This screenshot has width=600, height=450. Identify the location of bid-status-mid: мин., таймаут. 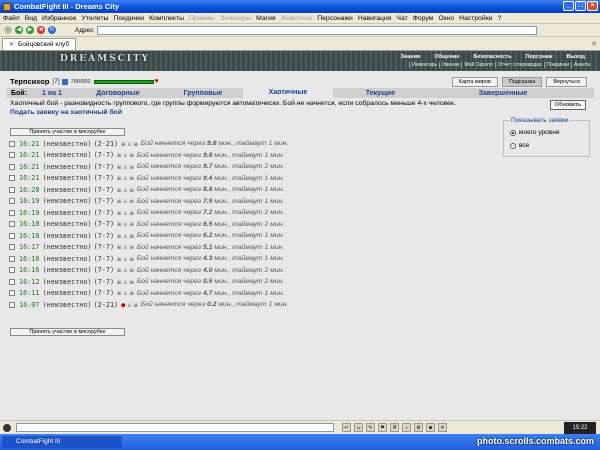
(242, 305).